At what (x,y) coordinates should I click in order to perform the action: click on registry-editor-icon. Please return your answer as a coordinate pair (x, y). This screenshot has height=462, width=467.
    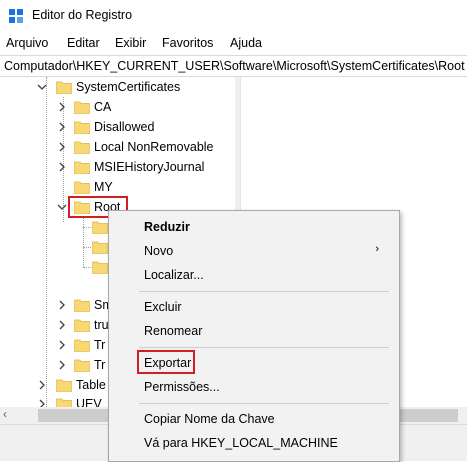
    Looking at the image, I should click on (16, 16).